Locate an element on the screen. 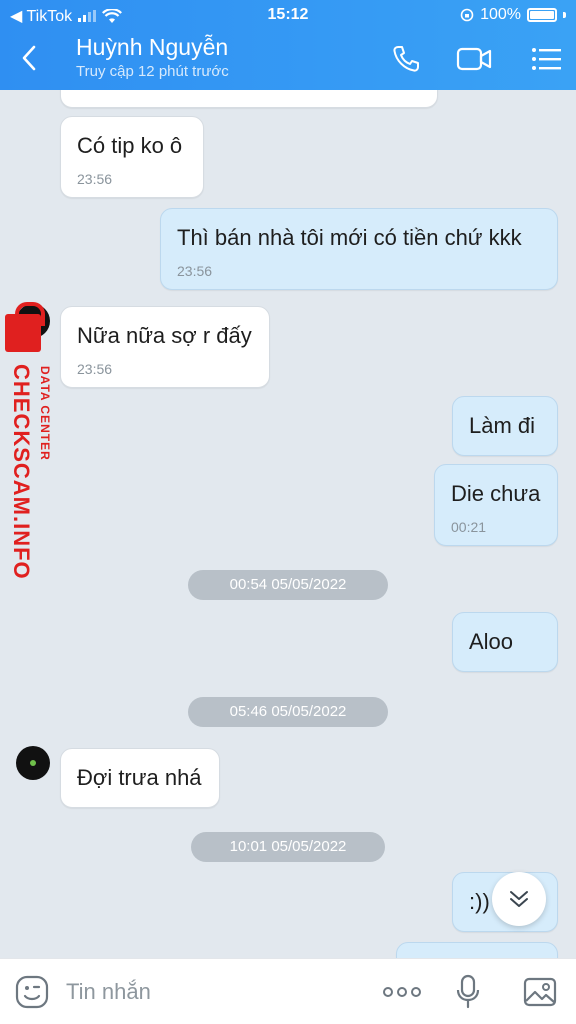  message-text: Có tip ko ô is located at coordinates (130, 145).